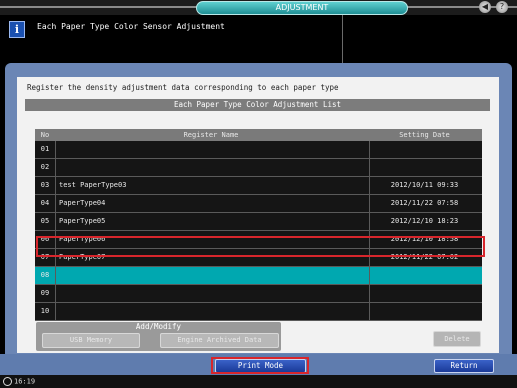 This screenshot has height=388, width=517. I want to click on clock-time: 16:19, so click(25, 381).